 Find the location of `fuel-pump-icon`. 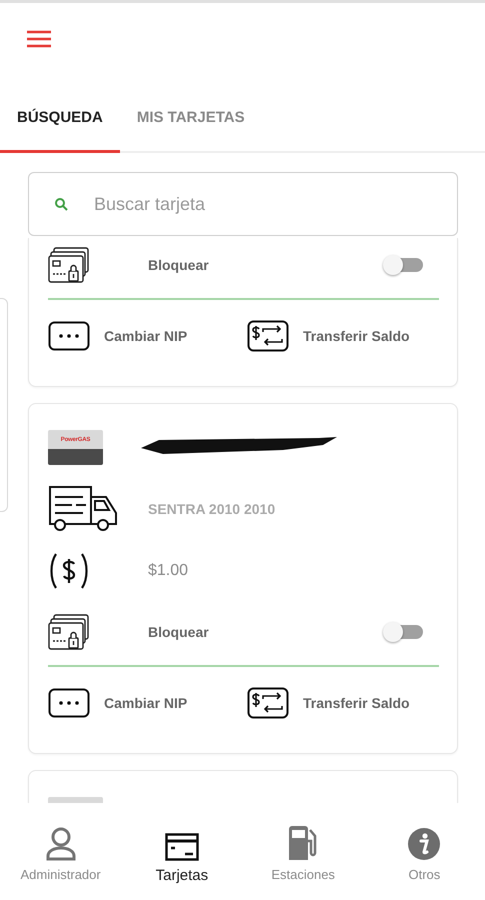

fuel-pump-icon is located at coordinates (303, 843).